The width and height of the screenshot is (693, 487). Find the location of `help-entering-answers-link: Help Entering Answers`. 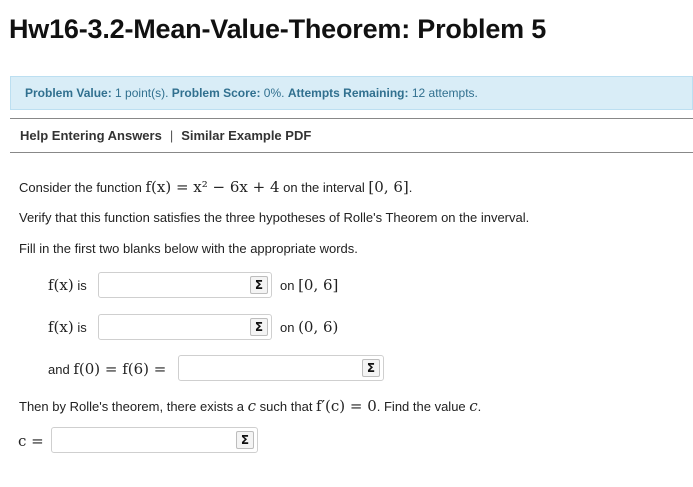

help-entering-answers-link: Help Entering Answers is located at coordinates (91, 135).